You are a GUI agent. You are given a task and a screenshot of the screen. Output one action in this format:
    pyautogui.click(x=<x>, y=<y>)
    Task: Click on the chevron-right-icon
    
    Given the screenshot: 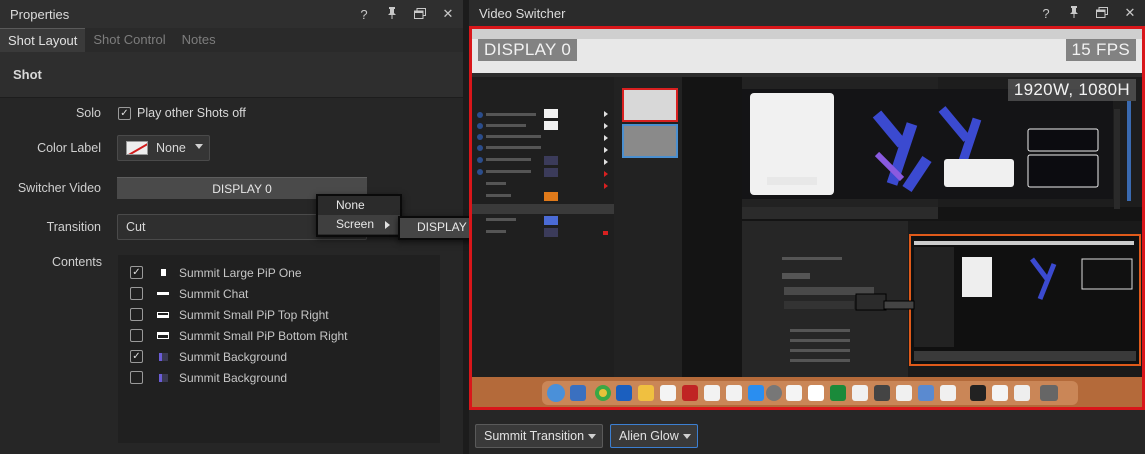 What is the action you would take?
    pyautogui.click(x=387, y=225)
    